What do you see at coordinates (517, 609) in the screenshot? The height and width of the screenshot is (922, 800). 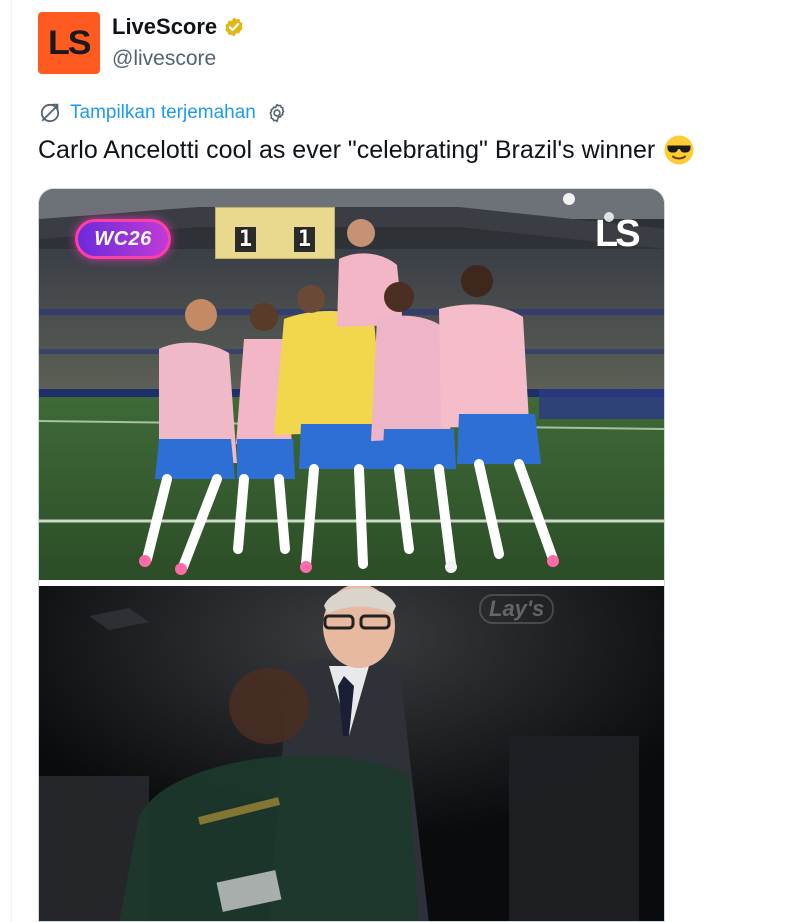 I see `lays-sponsor-mark: Lay's` at bounding box center [517, 609].